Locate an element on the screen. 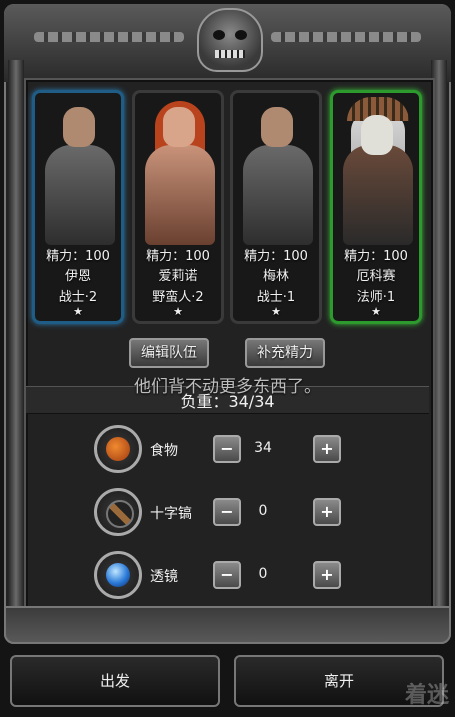  decrease-food-button: − is located at coordinates (227, 449).